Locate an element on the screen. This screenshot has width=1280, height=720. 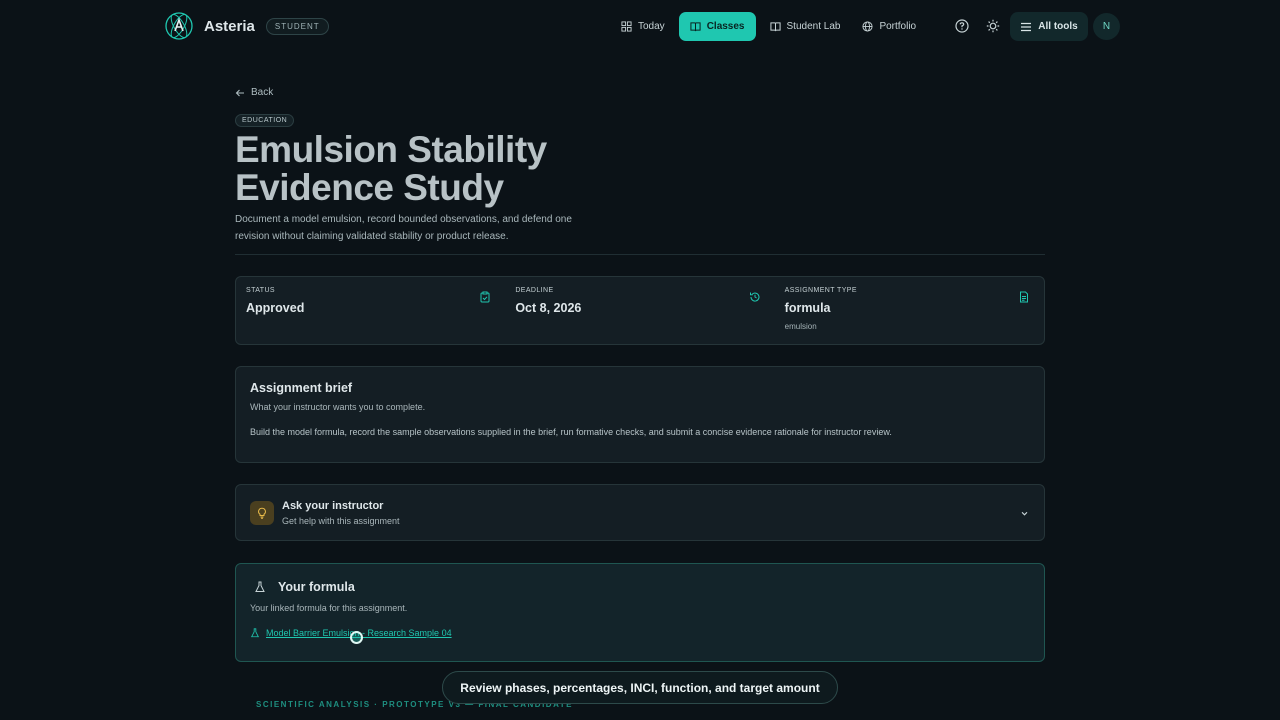
nav-classes: Classes is located at coordinates (717, 26).